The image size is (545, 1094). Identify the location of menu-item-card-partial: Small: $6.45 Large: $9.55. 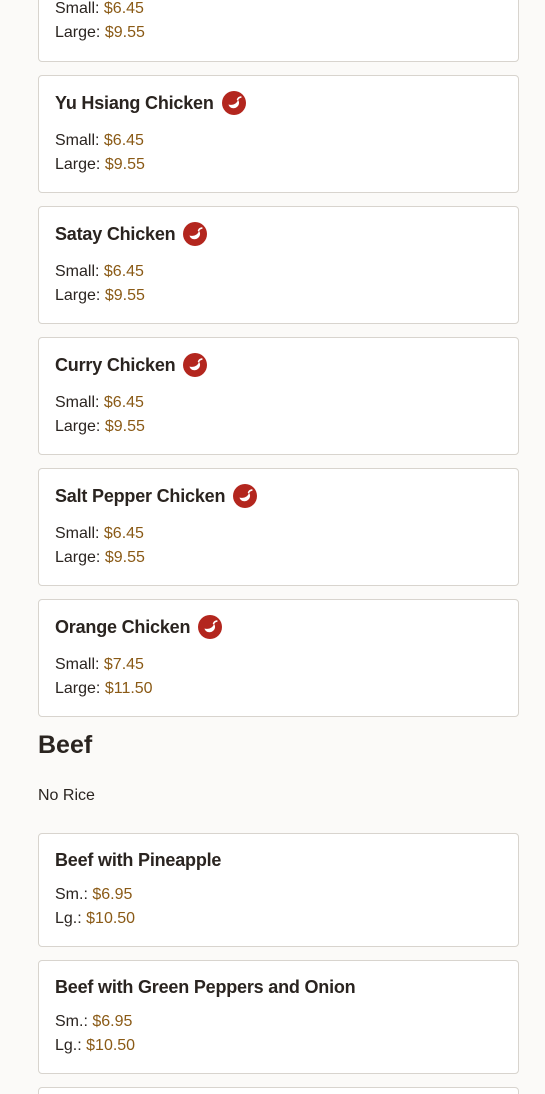
(278, 31).